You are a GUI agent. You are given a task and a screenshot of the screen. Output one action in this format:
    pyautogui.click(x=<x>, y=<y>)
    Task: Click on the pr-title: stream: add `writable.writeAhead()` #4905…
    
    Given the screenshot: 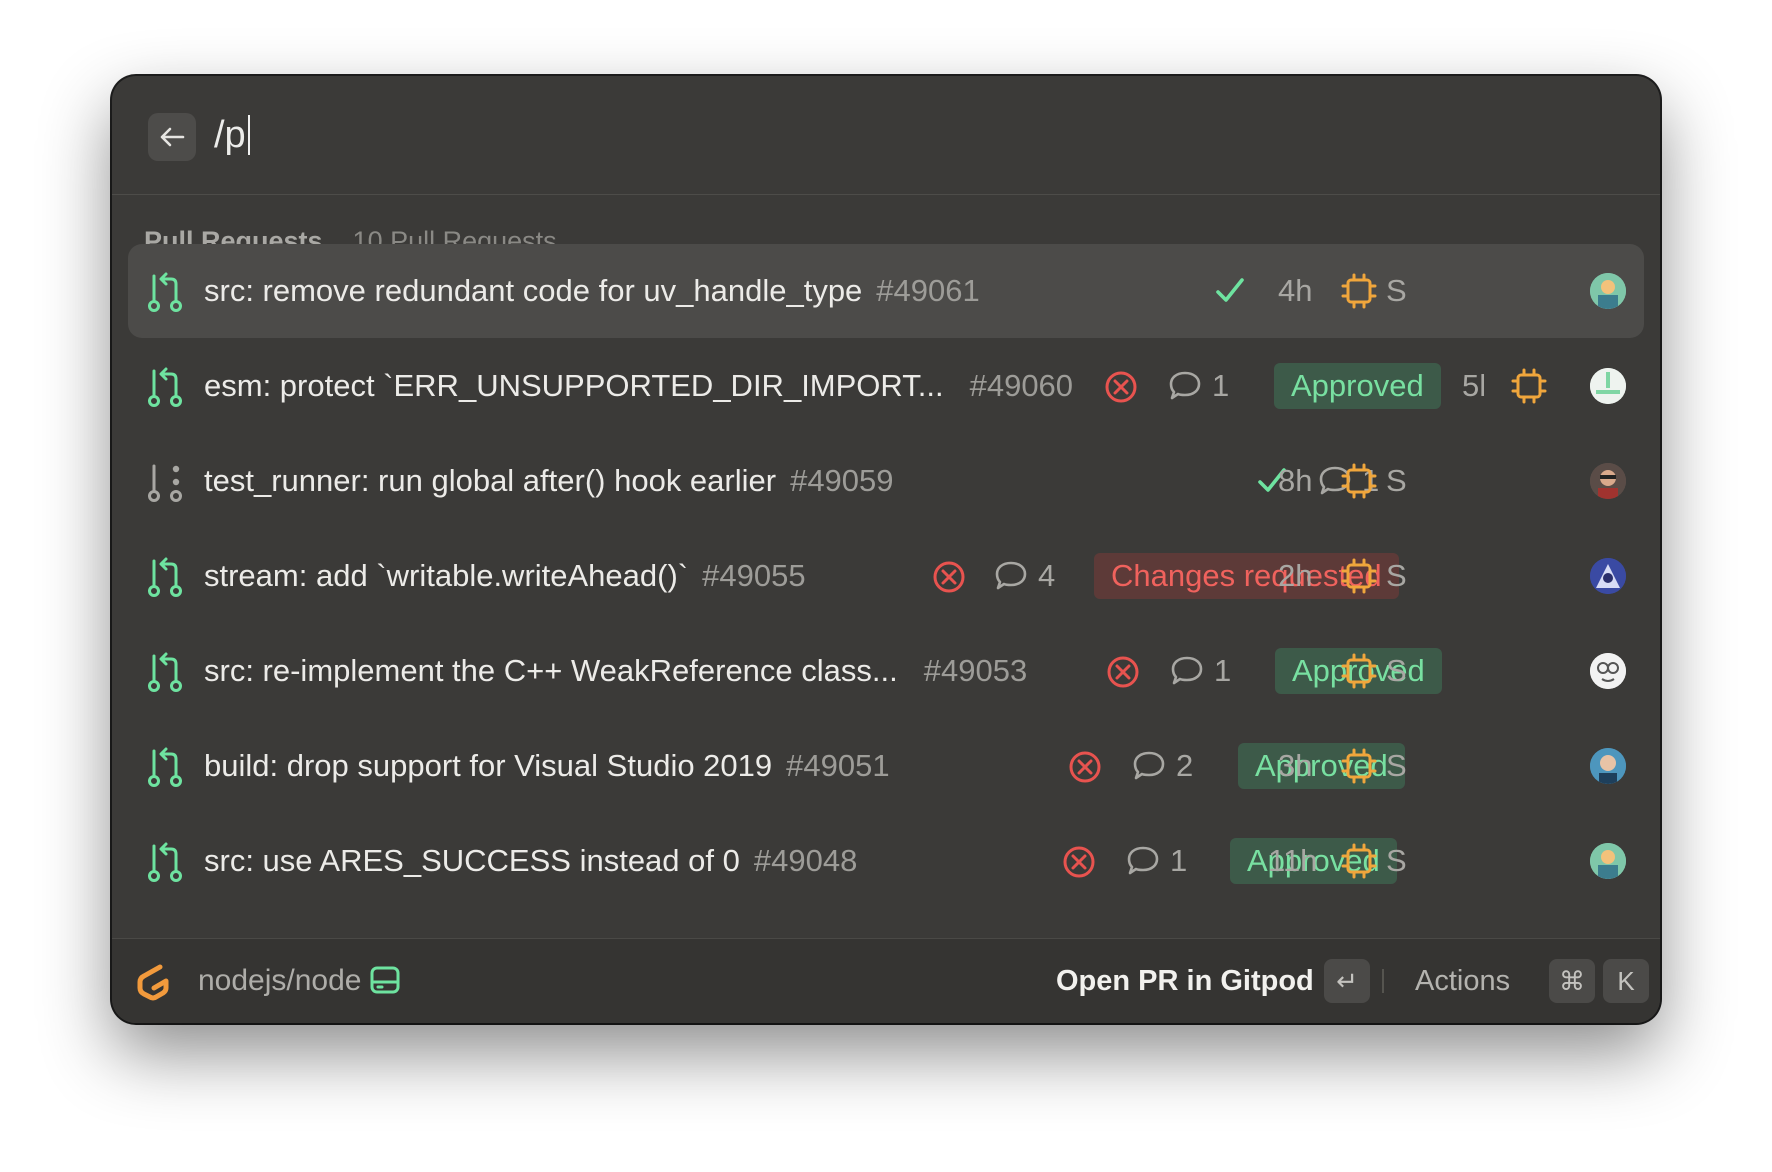 What is the action you would take?
    pyautogui.click(x=505, y=576)
    